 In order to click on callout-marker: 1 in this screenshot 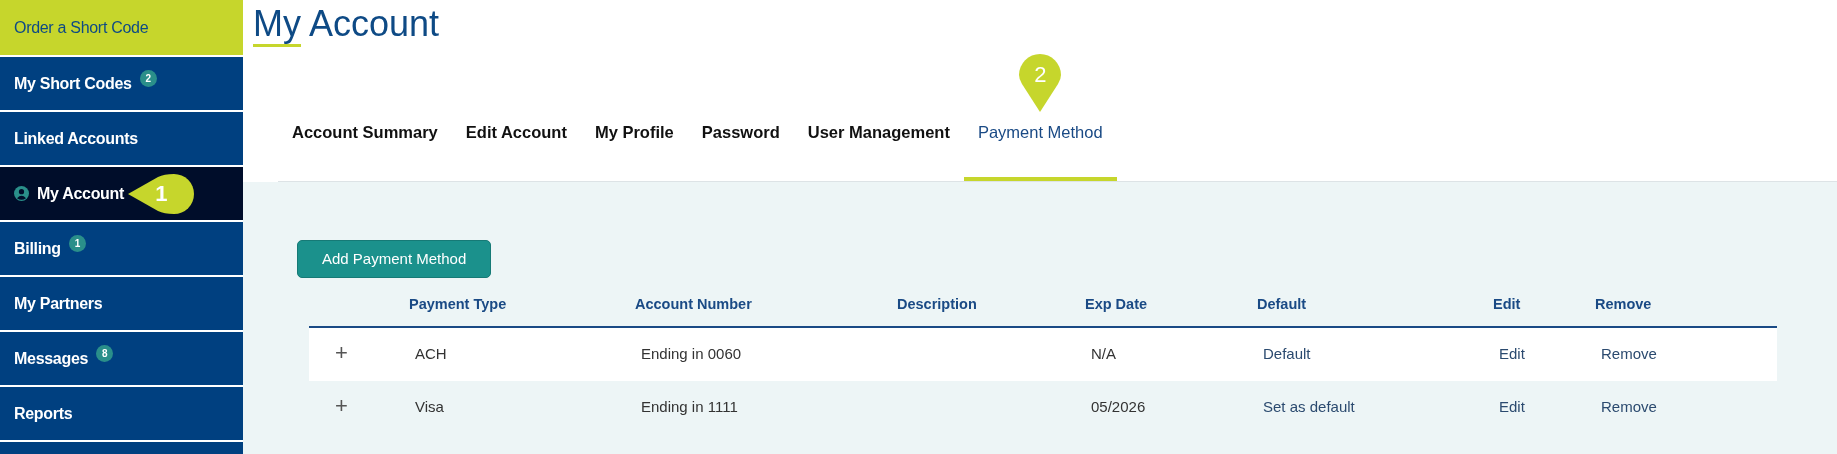, I will do `click(161, 193)`.